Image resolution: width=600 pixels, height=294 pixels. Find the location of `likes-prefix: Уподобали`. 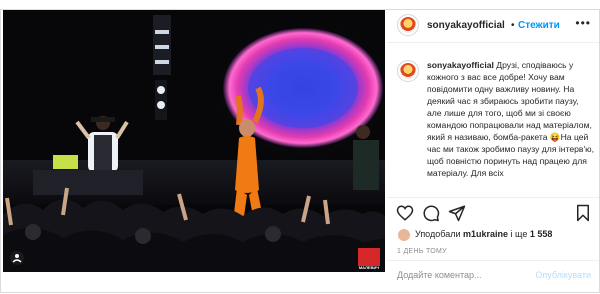

likes-prefix: Уподобали is located at coordinates (438, 234).